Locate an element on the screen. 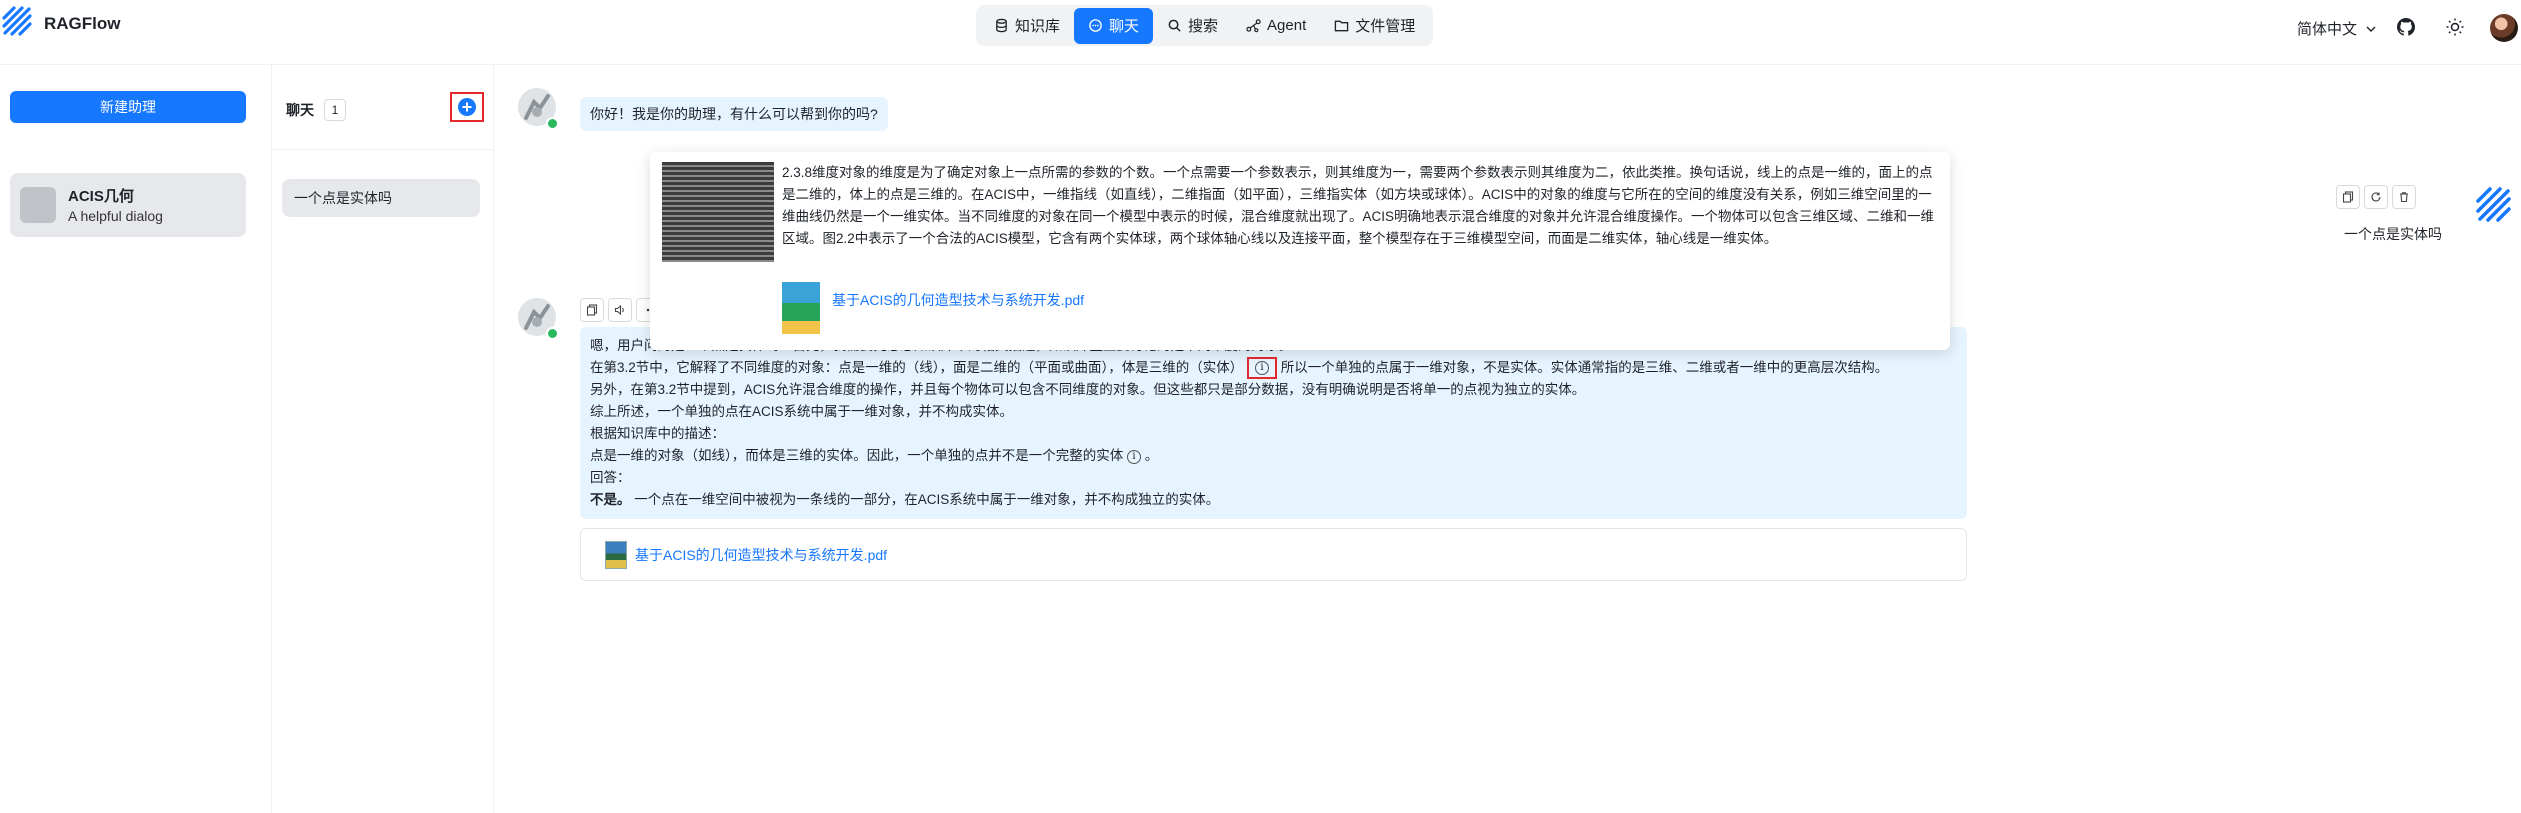  question-action-bar is located at coordinates (2376, 197).